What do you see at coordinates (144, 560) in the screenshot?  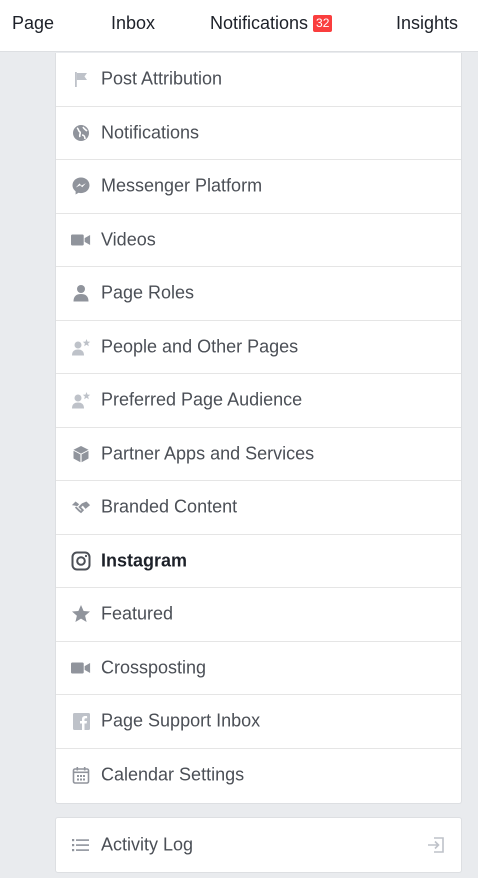 I see `menu-item-label: Instagram` at bounding box center [144, 560].